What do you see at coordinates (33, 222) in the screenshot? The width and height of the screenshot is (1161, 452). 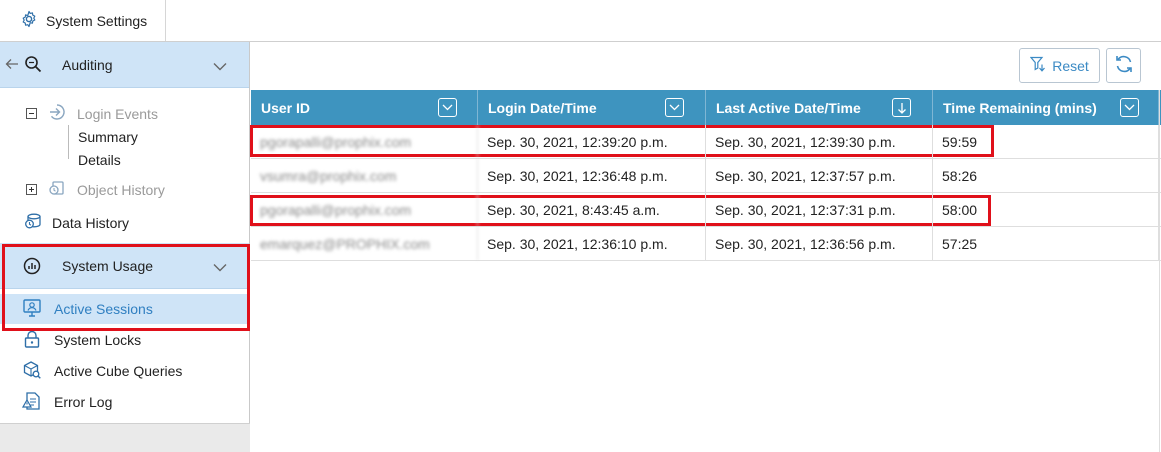 I see `data-history-icon` at bounding box center [33, 222].